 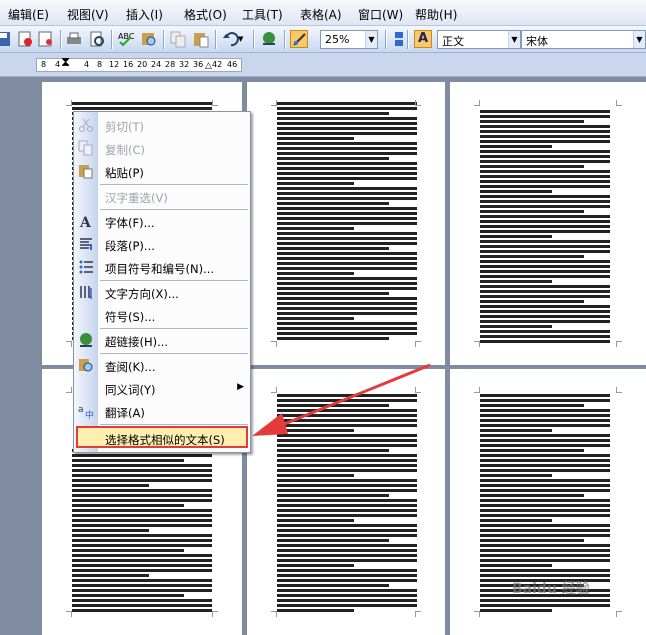 What do you see at coordinates (178, 39) in the screenshot?
I see `copy-icon` at bounding box center [178, 39].